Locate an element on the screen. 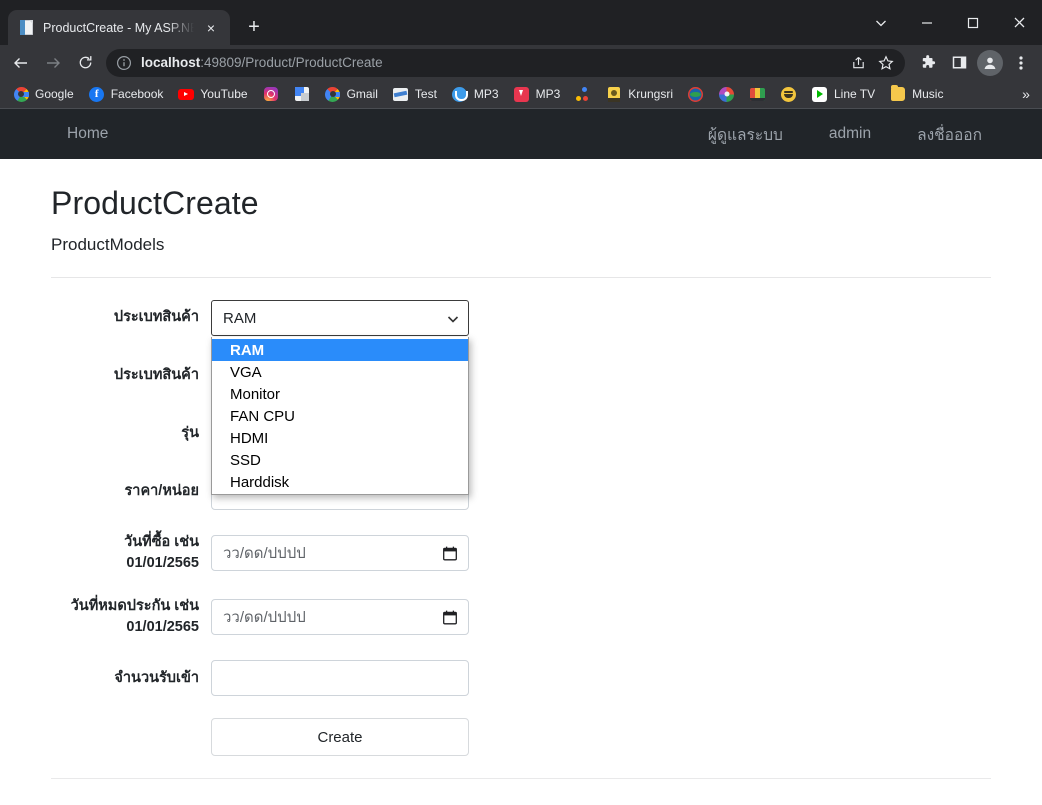 This screenshot has height=805, width=1042. bookmark-paint is located at coordinates (727, 94).